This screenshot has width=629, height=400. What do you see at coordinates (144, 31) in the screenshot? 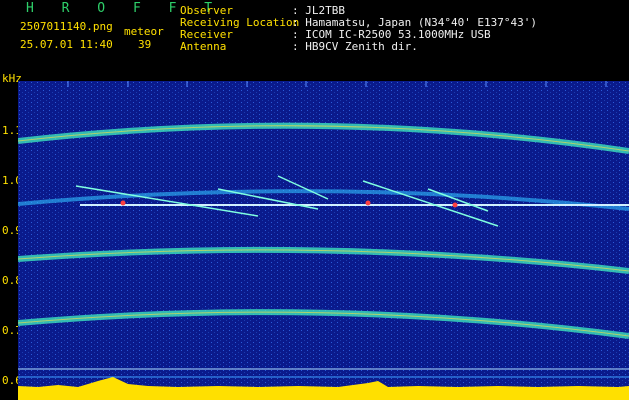
I see `meteor-count-label: meteor` at bounding box center [144, 31].